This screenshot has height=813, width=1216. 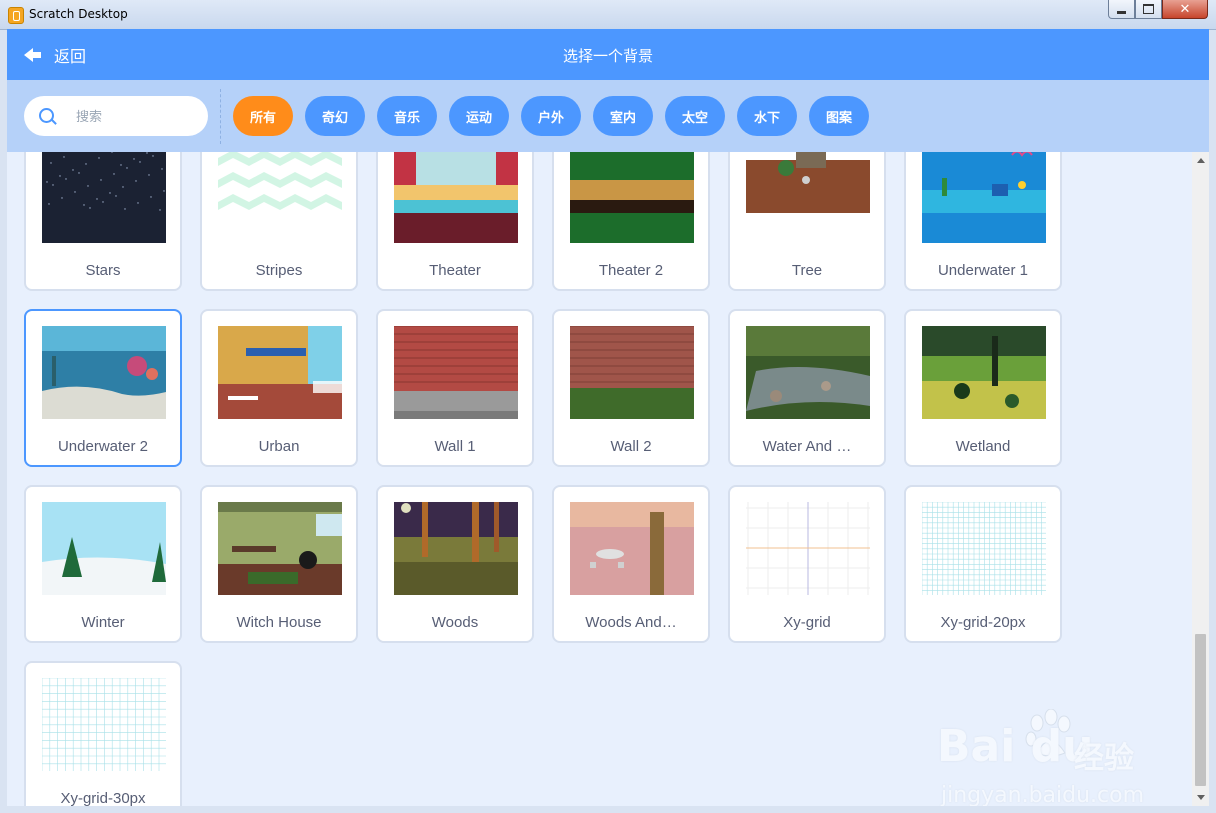 I want to click on backdrop-card: Underwater 1, so click(x=983, y=221).